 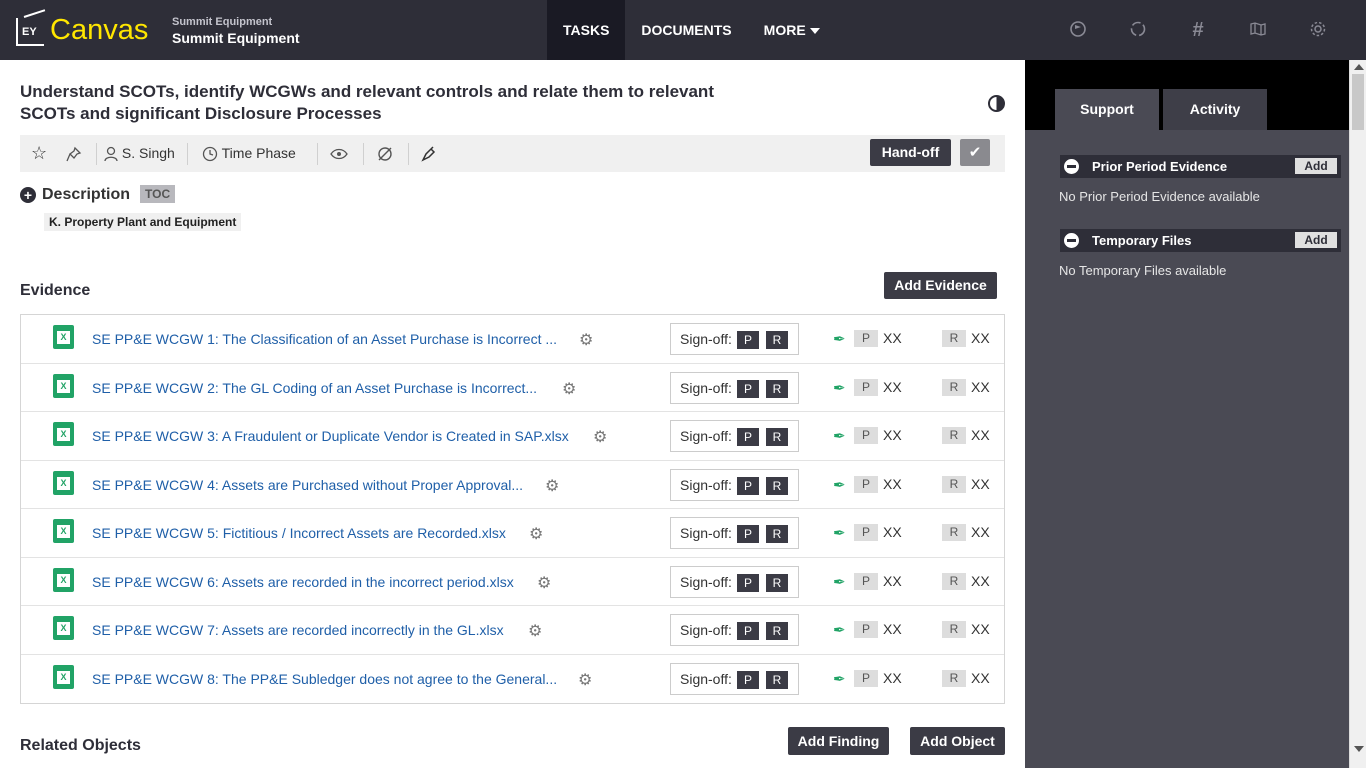 I want to click on tab-activity: Activity, so click(x=1215, y=109).